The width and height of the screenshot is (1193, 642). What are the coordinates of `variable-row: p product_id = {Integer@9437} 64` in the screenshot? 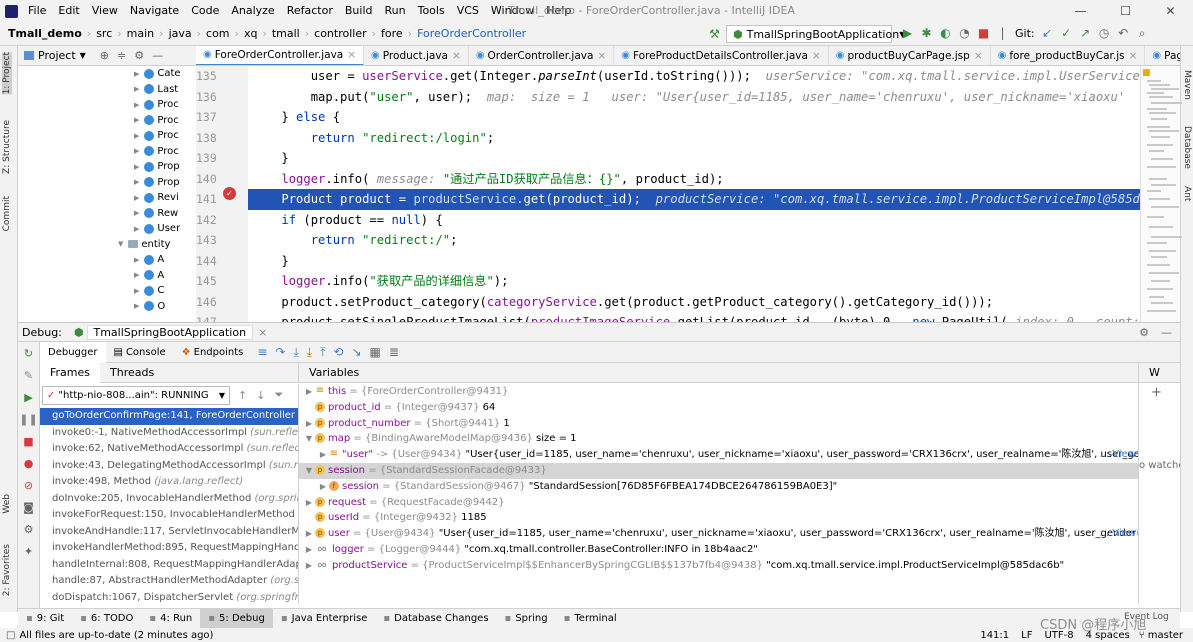 It's located at (718, 408).